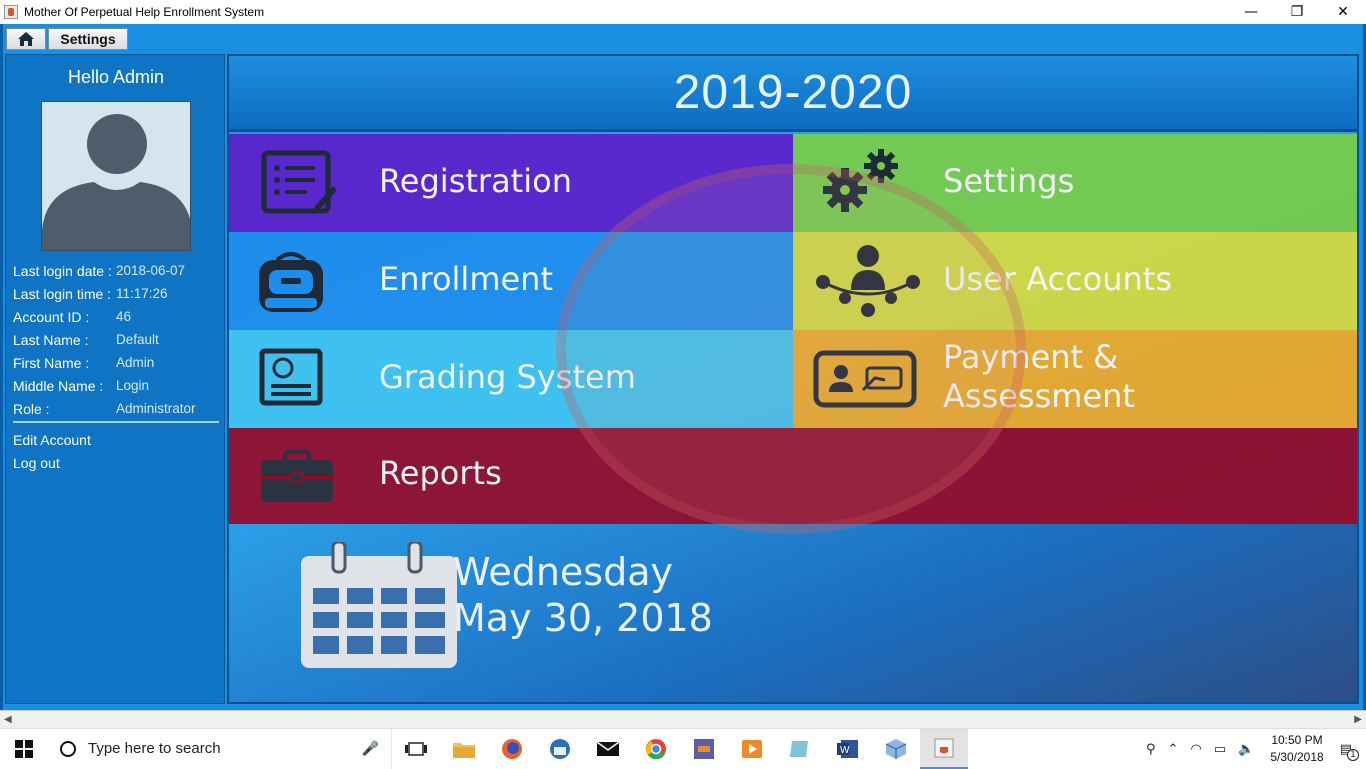 Image resolution: width=1366 pixels, height=769 pixels. What do you see at coordinates (583, 618) in the screenshot?
I see `full-date: May 30, 2018` at bounding box center [583, 618].